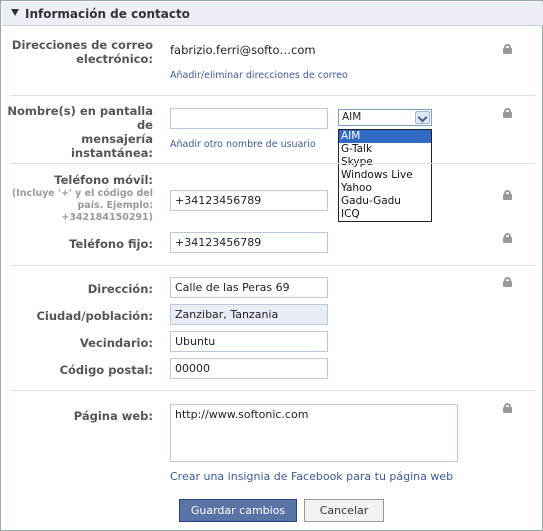 This screenshot has height=531, width=543. Describe the element at coordinates (238, 510) in the screenshot. I see `save-changes-button: Guardar cambios` at that location.